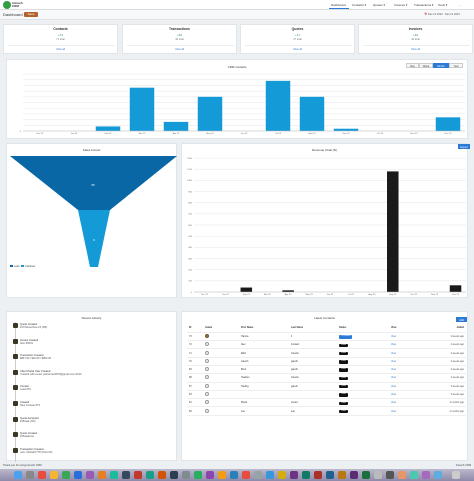  What do you see at coordinates (379, 5) in the screenshot?
I see `nav-quotes: Quotes ▾` at bounding box center [379, 5].